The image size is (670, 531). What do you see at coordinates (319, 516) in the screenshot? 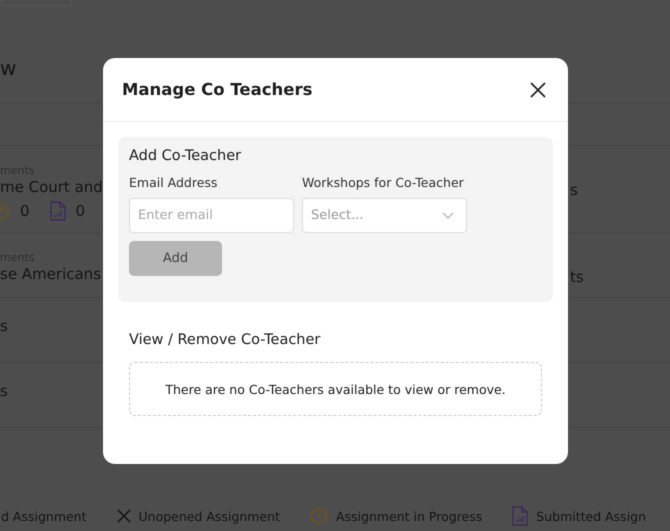
I see `clock-icon` at bounding box center [319, 516].